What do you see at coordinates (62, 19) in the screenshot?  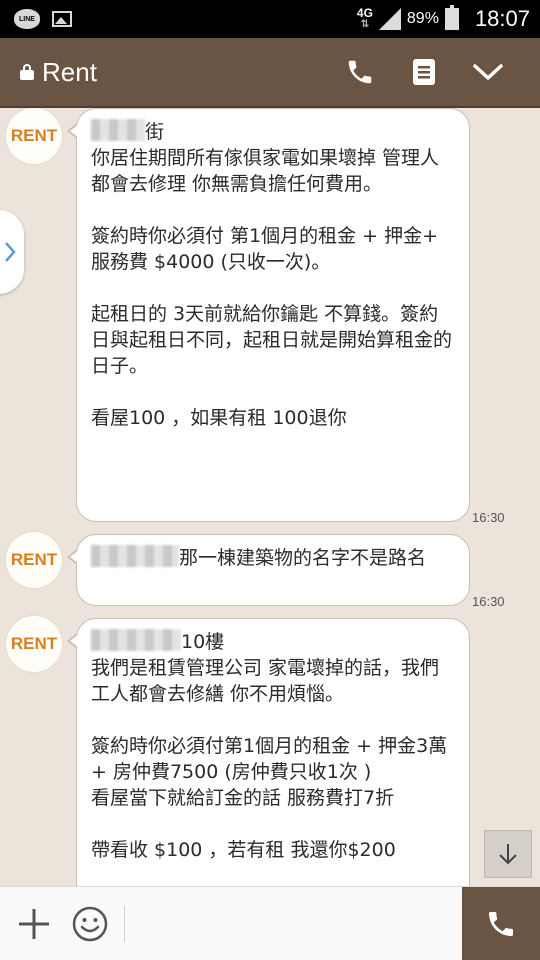 I see `gallery-icon` at bounding box center [62, 19].